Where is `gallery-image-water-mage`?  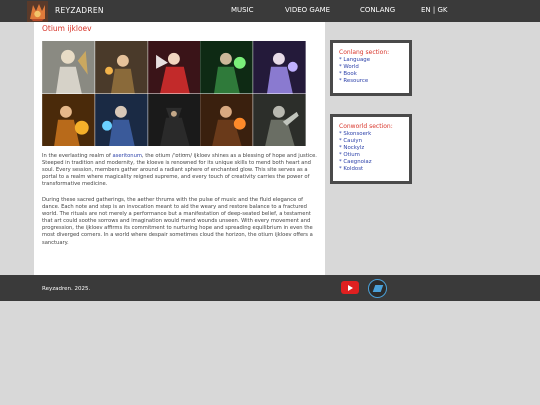 gallery-image-water-mage is located at coordinates (121, 119).